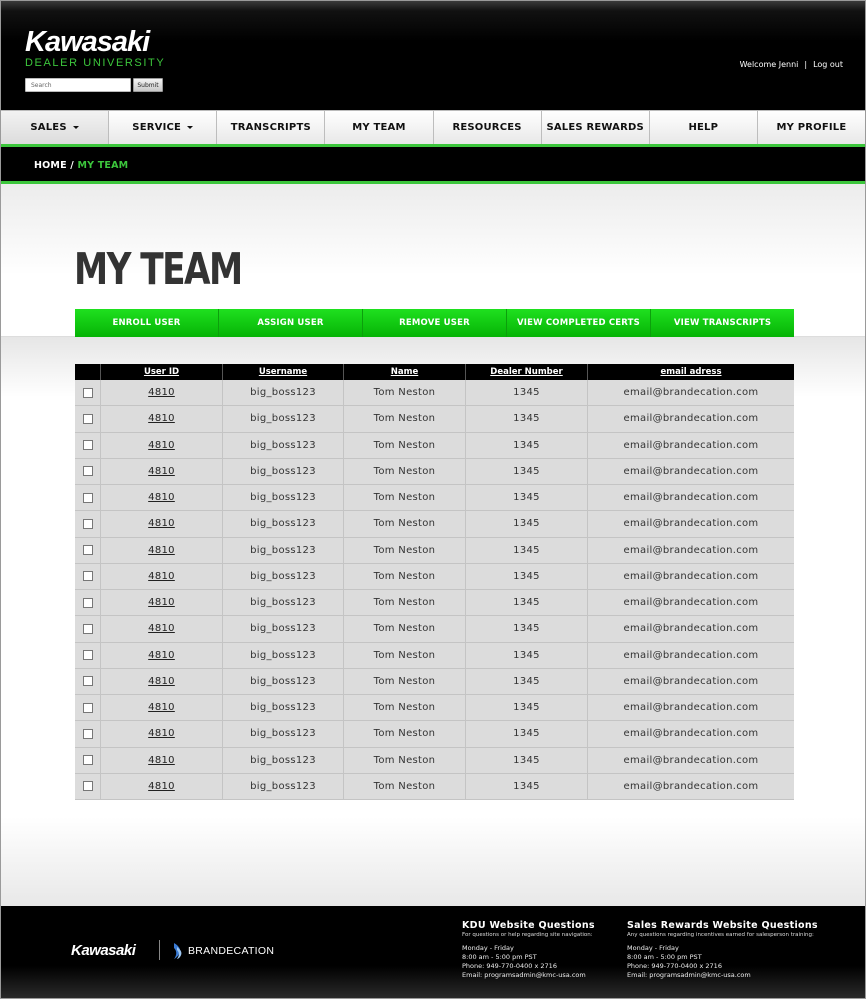 The width and height of the screenshot is (866, 999). I want to click on rewards-hours-time: 8:00 am - 5:00 pm PST, so click(664, 957).